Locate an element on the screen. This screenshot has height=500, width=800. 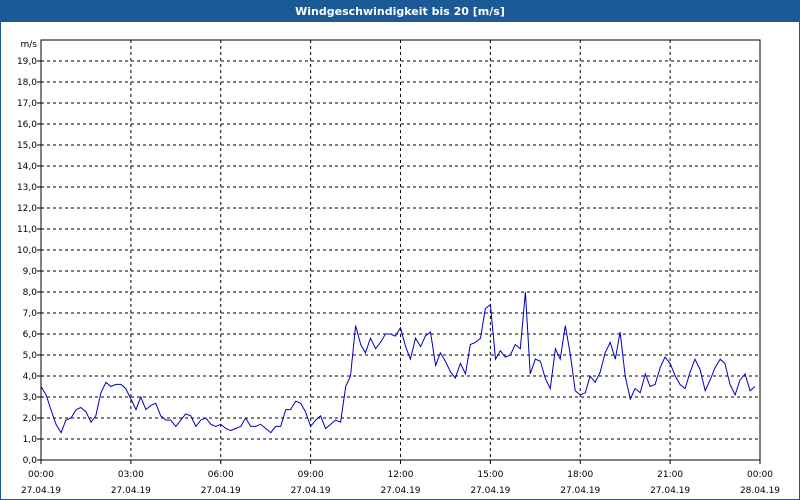
y-tick-label: 15,0 is located at coordinates (27, 146).